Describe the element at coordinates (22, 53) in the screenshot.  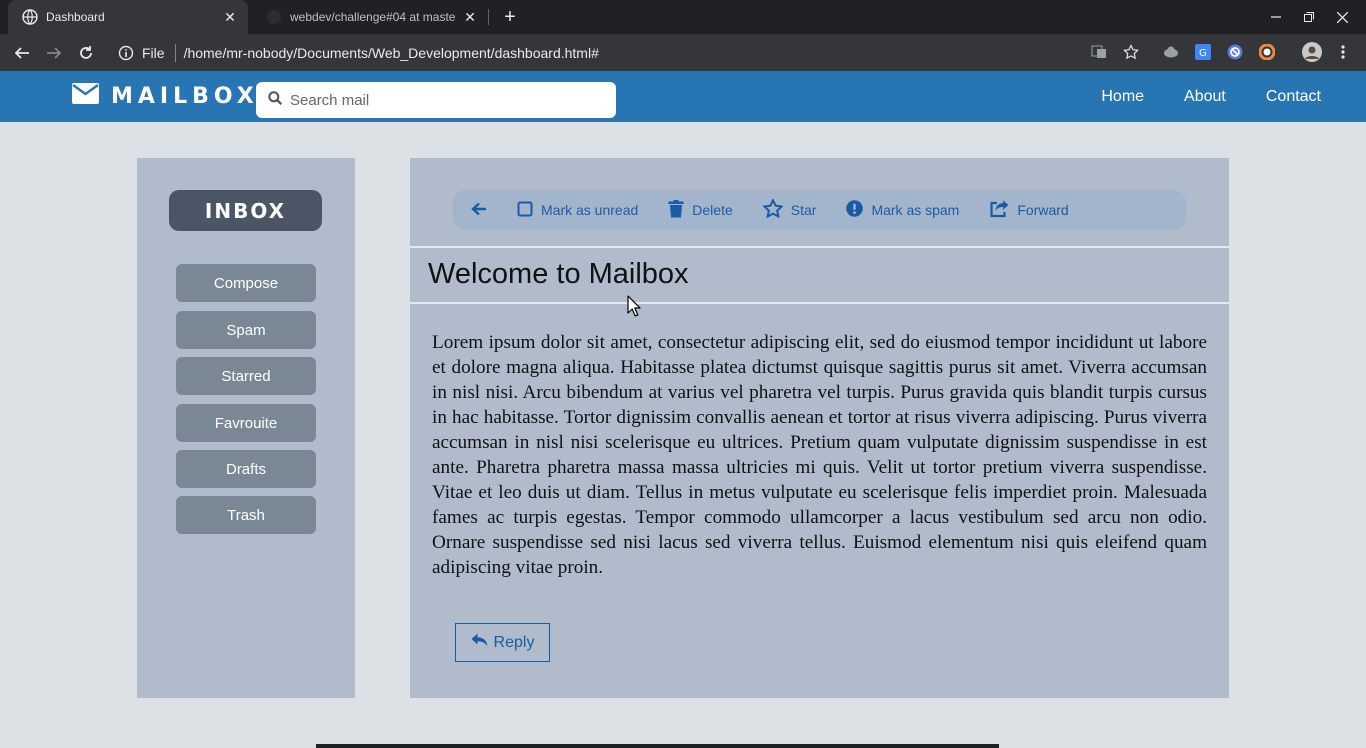
I see `back-icon` at that location.